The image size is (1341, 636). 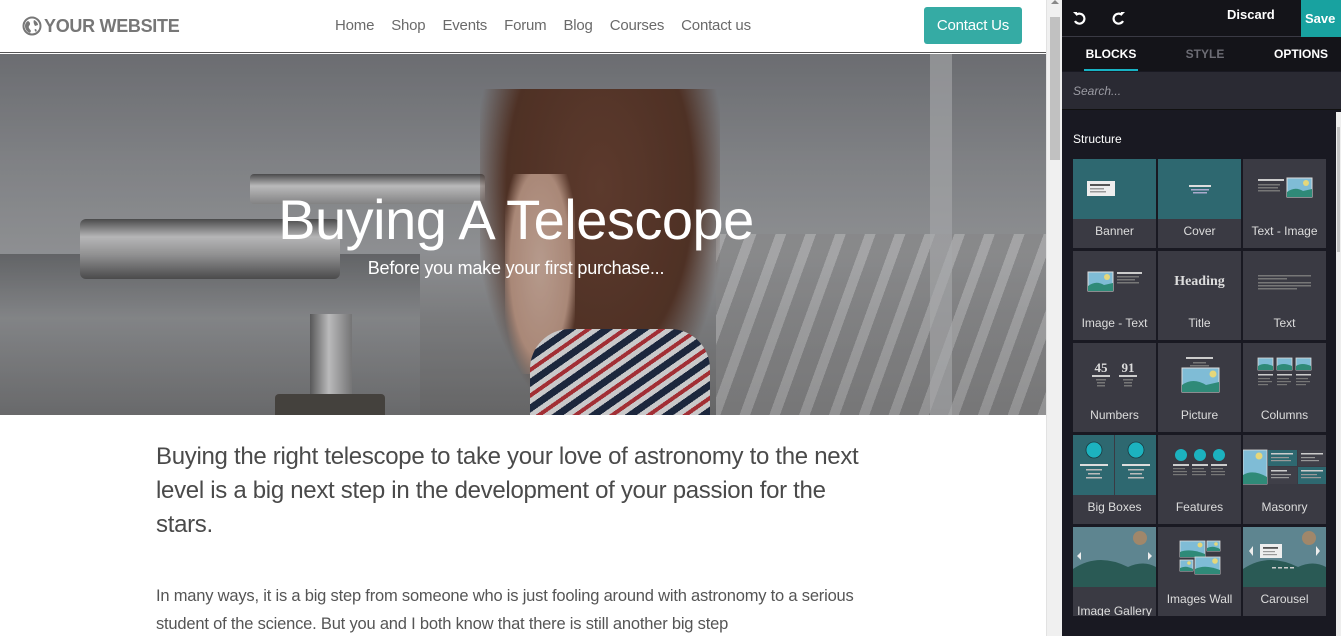 What do you see at coordinates (1284, 599) in the screenshot?
I see `block-label: Carousel` at bounding box center [1284, 599].